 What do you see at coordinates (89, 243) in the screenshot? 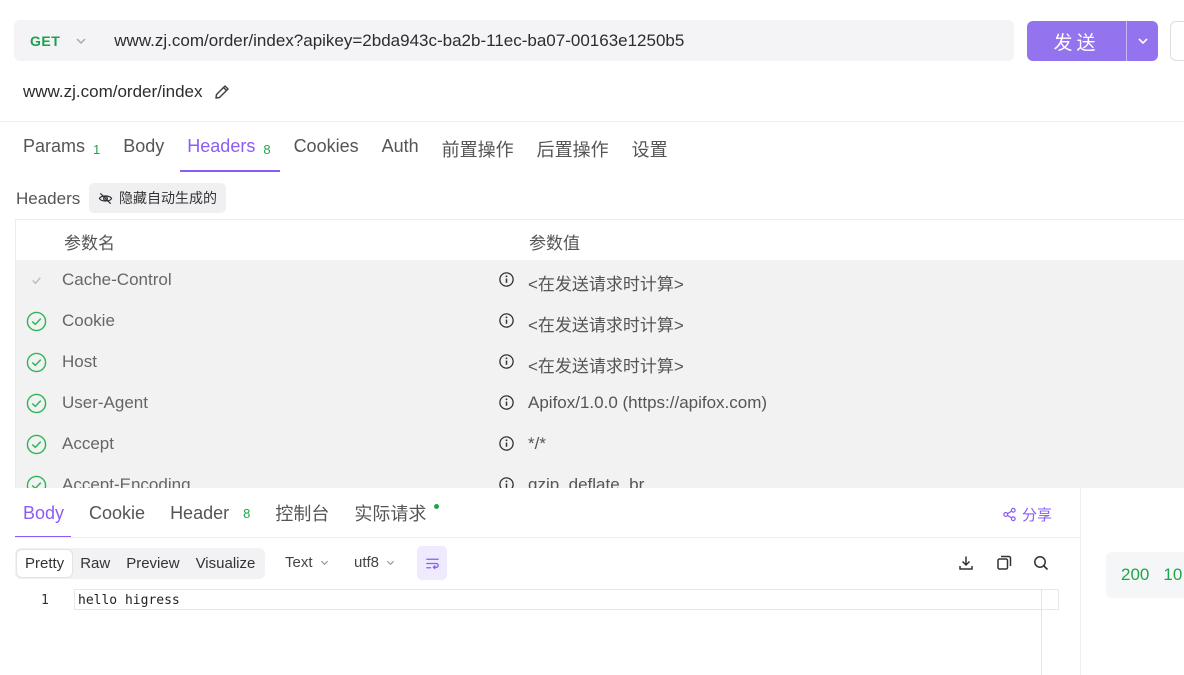
I see `column-header-name: 参数名` at bounding box center [89, 243].